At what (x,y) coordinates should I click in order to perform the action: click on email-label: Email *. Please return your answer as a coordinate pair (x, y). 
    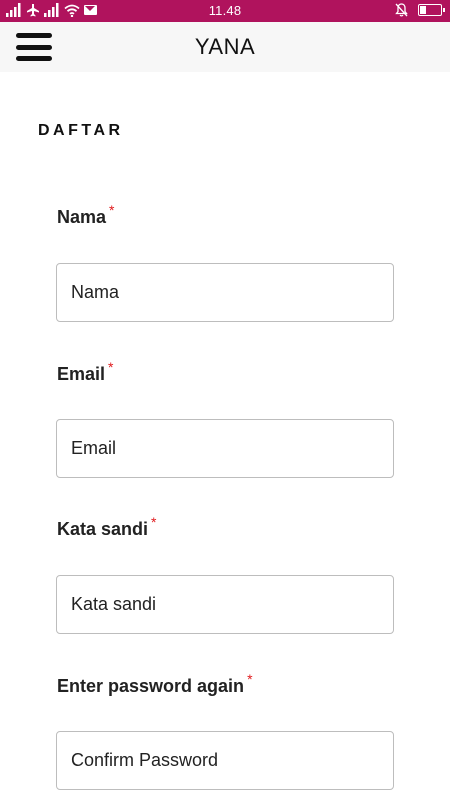
    Looking at the image, I should click on (85, 372).